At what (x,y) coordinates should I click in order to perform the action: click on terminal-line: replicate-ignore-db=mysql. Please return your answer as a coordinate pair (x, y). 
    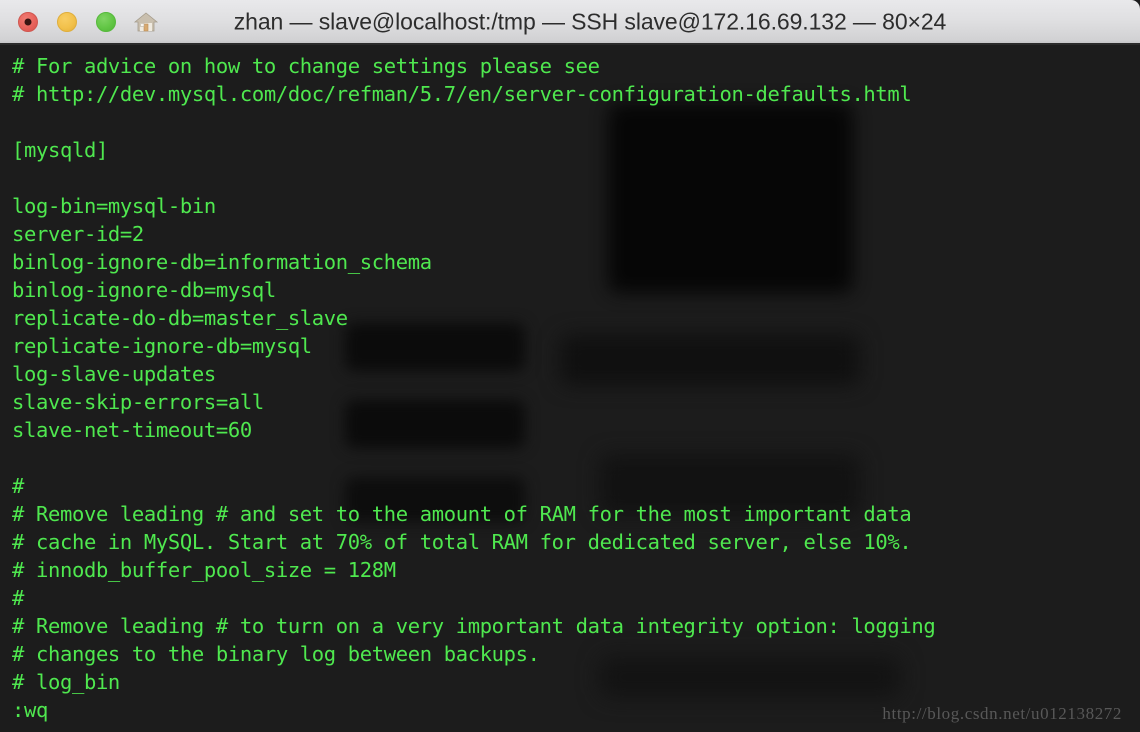
    Looking at the image, I should click on (162, 346).